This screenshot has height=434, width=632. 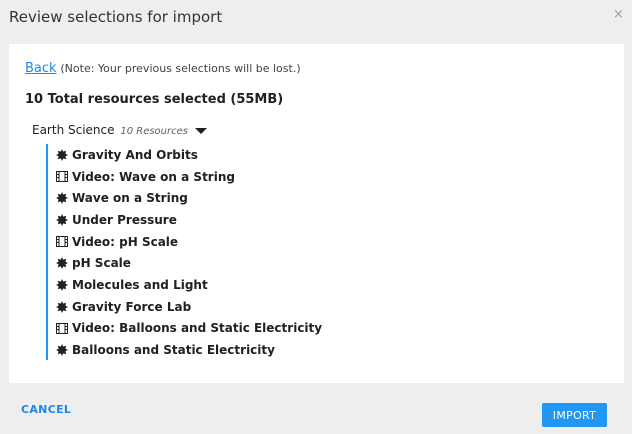 What do you see at coordinates (73, 130) in the screenshot?
I see `topic-name: Earth Science` at bounding box center [73, 130].